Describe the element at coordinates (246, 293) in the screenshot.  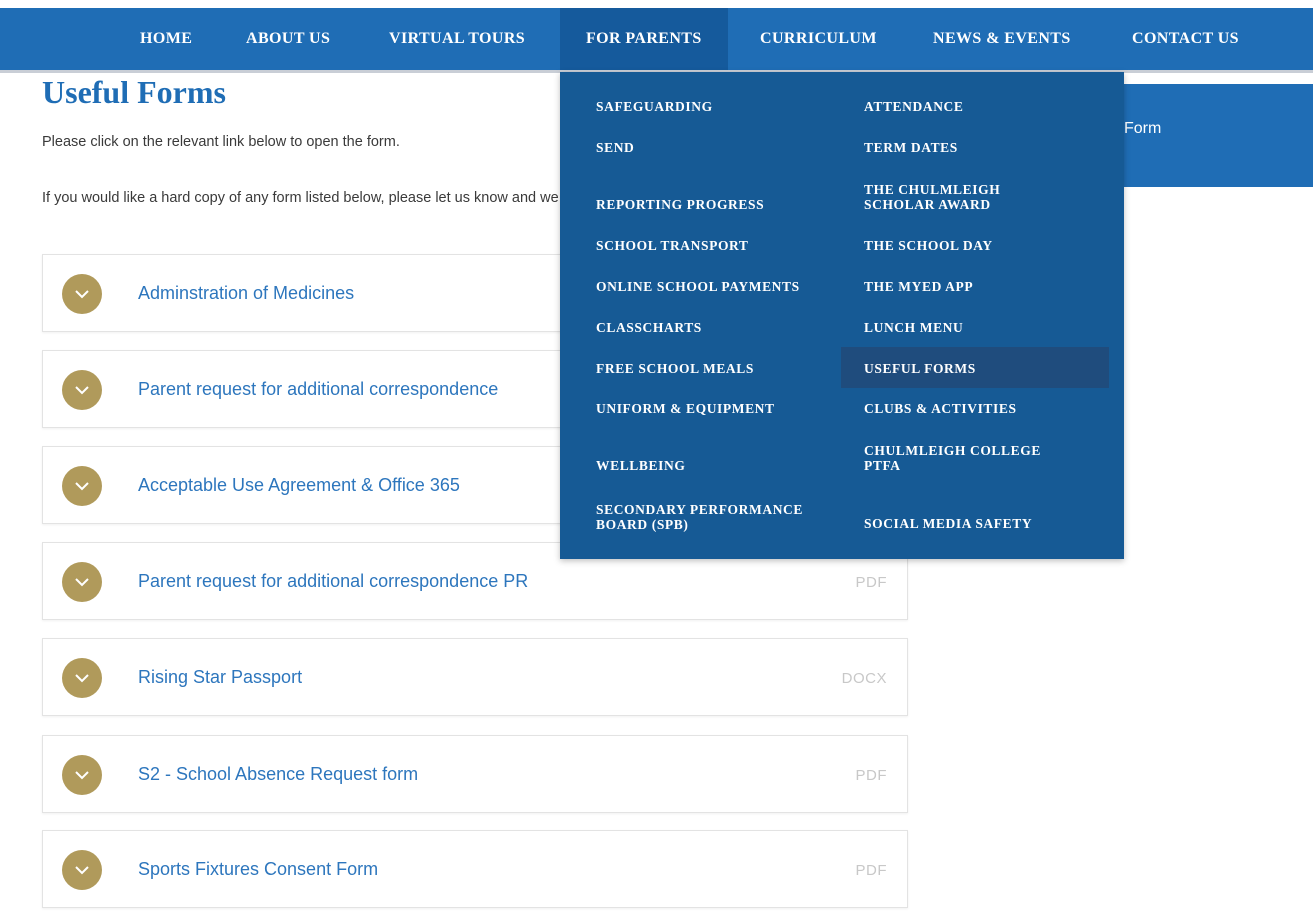
I see `form-title: Adminstration of Medicines` at that location.